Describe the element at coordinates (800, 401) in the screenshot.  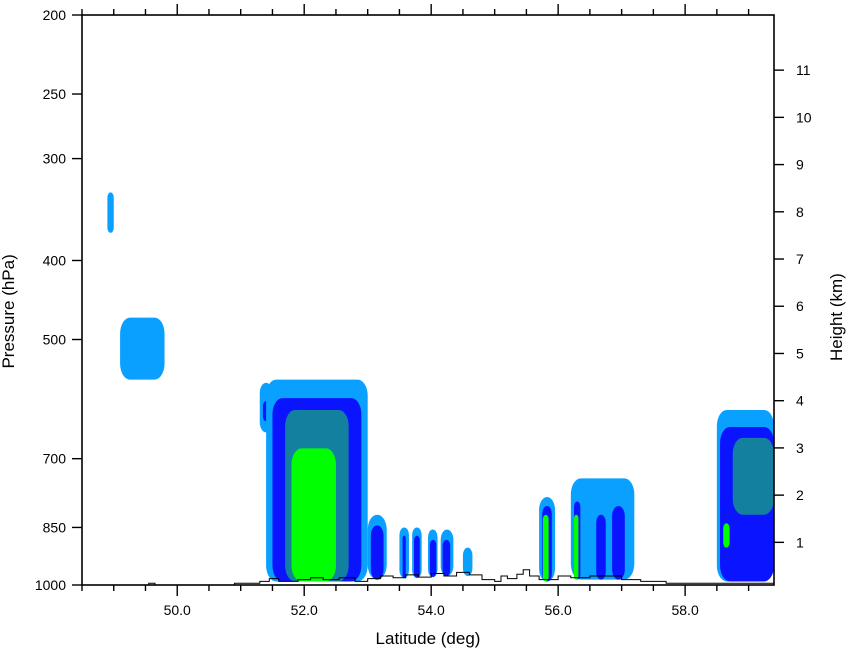
I see `right-tick-label: 4` at that location.